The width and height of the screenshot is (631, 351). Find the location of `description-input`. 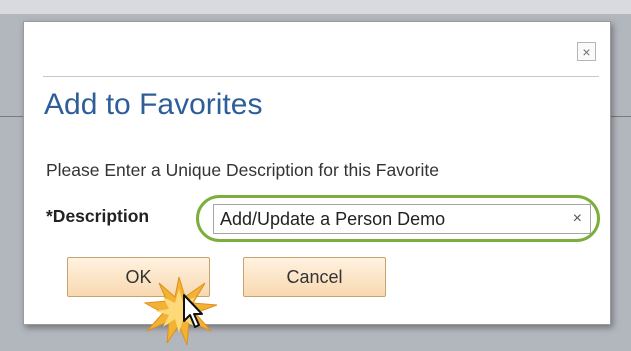

description-input is located at coordinates (384, 219).